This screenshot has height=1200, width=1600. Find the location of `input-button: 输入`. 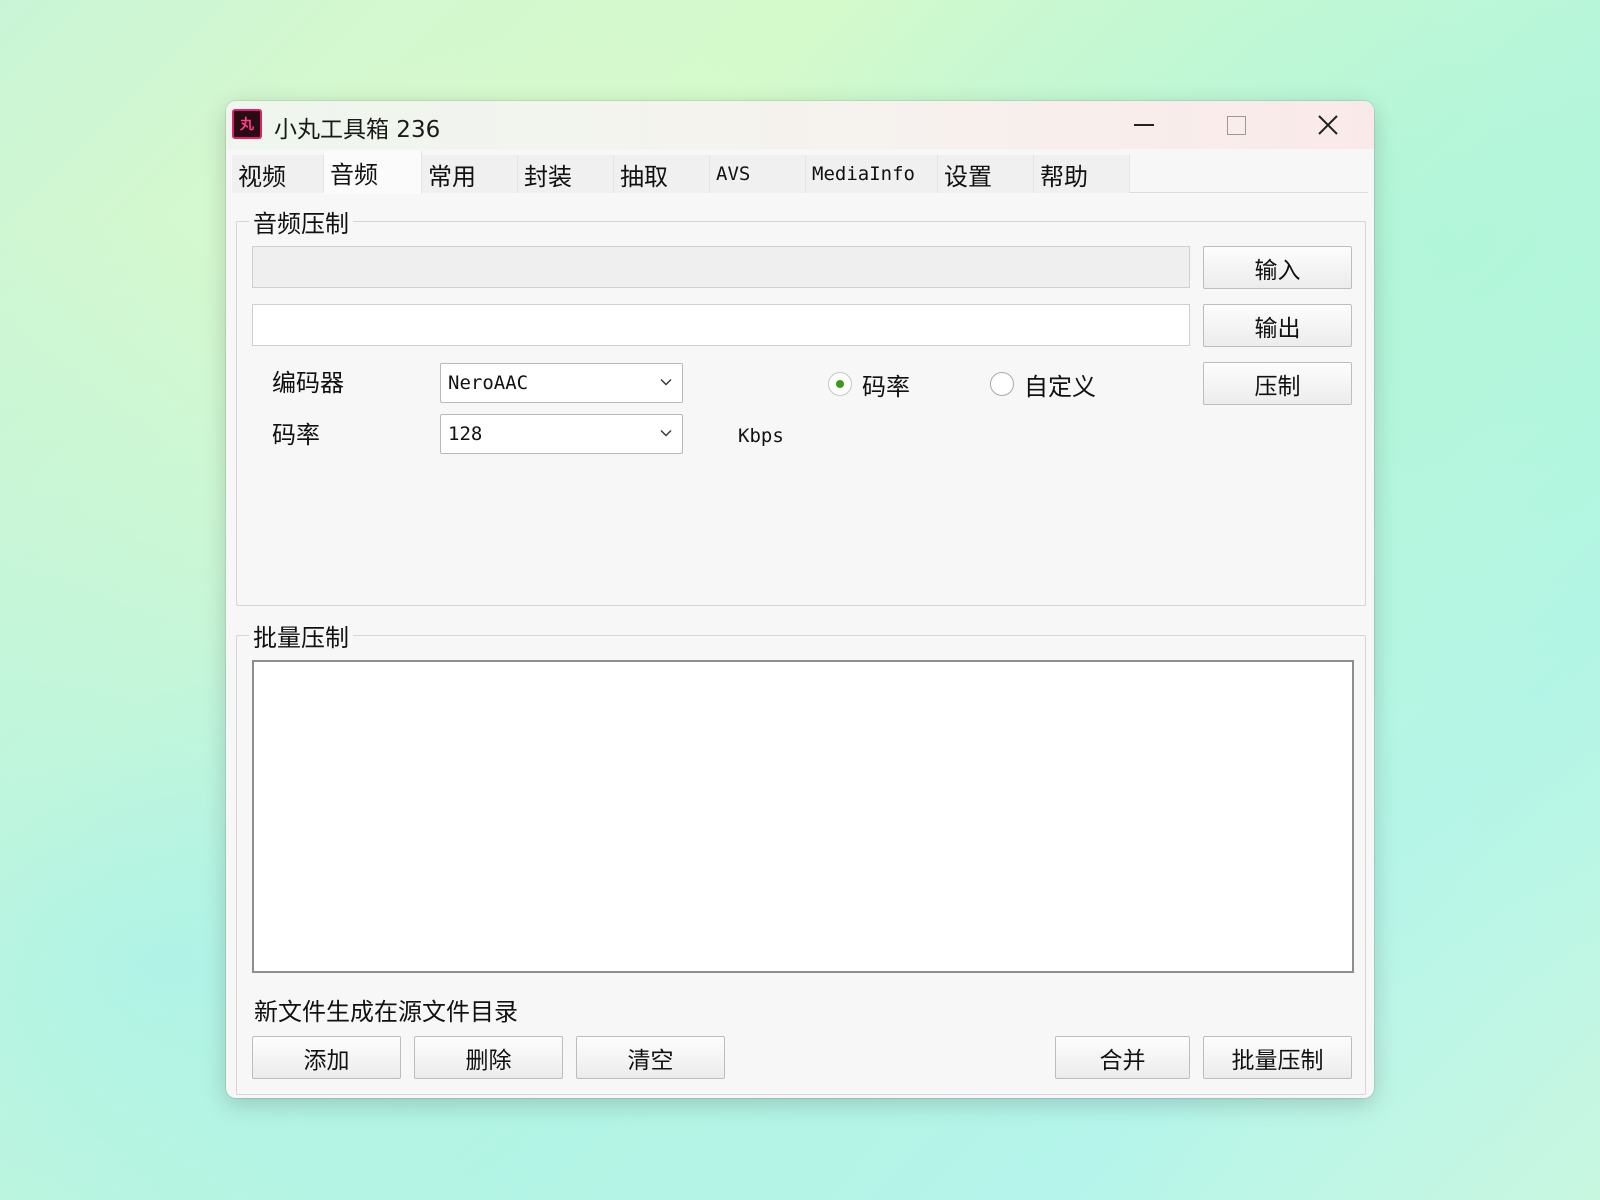

input-button: 输入 is located at coordinates (1277, 267).